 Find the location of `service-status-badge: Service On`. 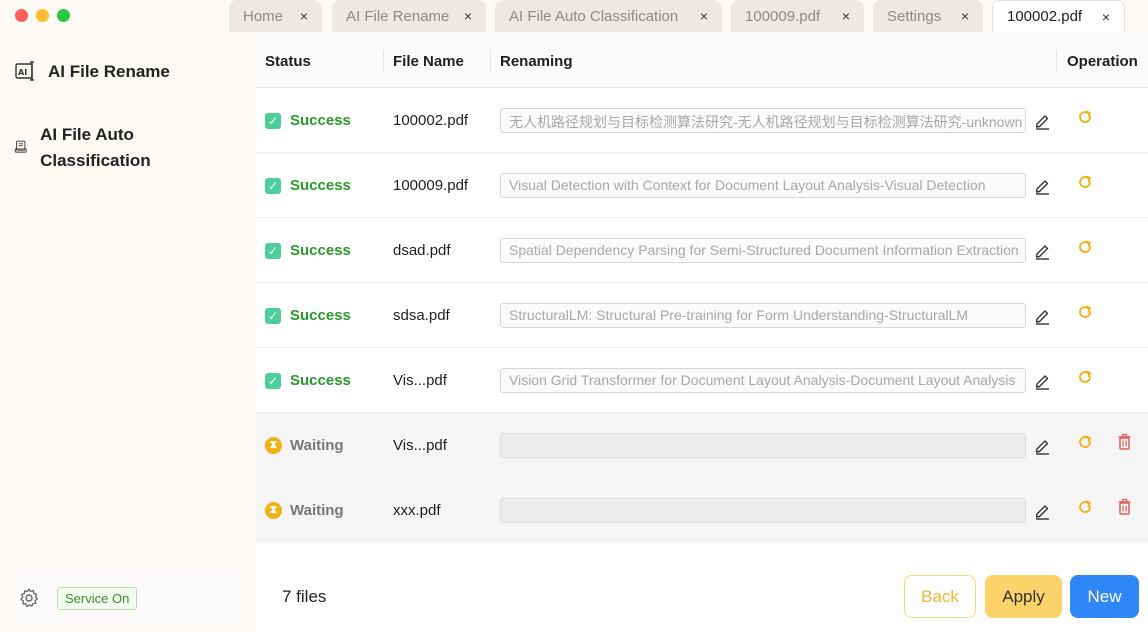

service-status-badge: Service On is located at coordinates (97, 598).